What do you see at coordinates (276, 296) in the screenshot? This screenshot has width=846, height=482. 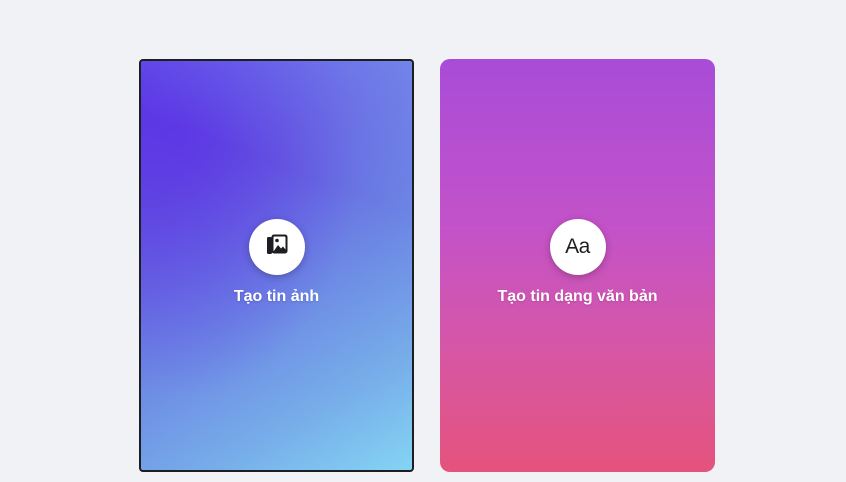 I see `create-photo-story-label: Tạo tin ảnh` at bounding box center [276, 296].